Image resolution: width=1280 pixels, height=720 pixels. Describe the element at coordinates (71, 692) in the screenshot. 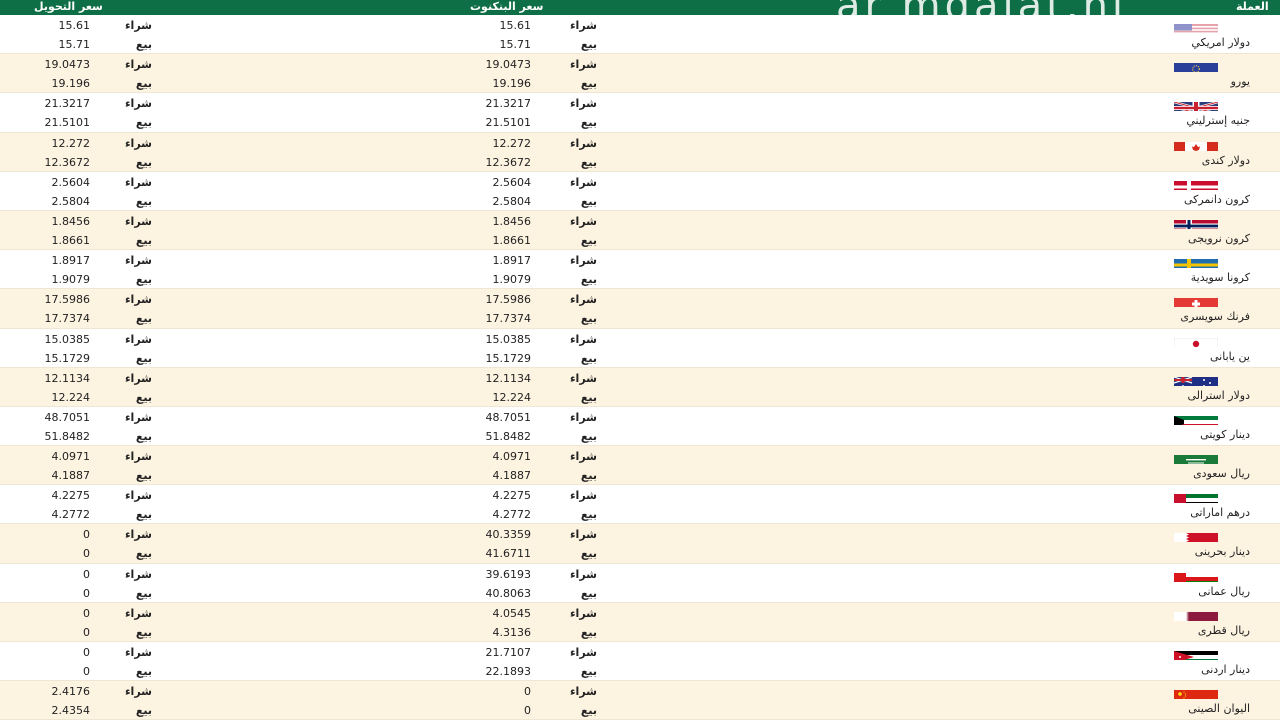

I see `conversion-buy-value: 2.4176` at that location.